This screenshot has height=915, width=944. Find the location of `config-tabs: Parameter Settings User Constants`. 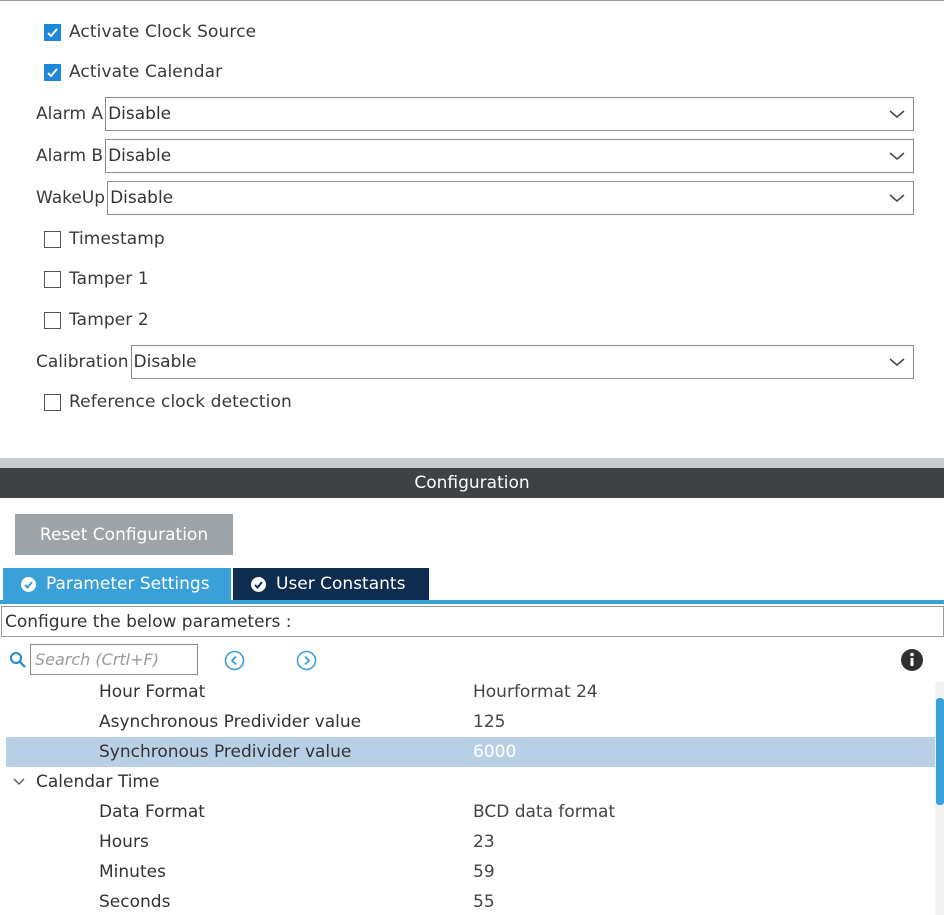

config-tabs: Parameter Settings User Constants is located at coordinates (216, 584).